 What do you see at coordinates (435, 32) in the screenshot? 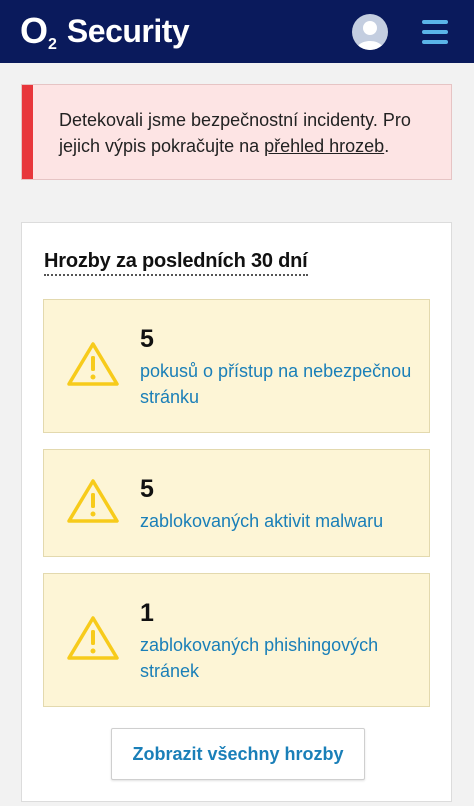
I see `hamburger-menu-icon` at bounding box center [435, 32].